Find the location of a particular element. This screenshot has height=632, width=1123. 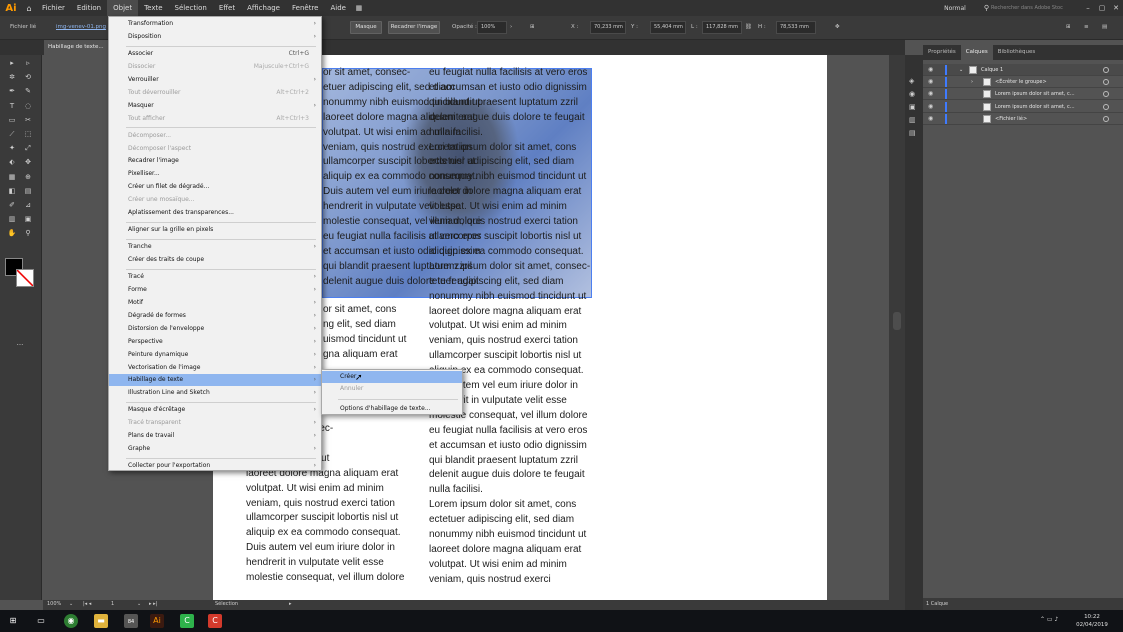

menu-item-recadrer-l-image: Recadrer l'image is located at coordinates (215, 161).